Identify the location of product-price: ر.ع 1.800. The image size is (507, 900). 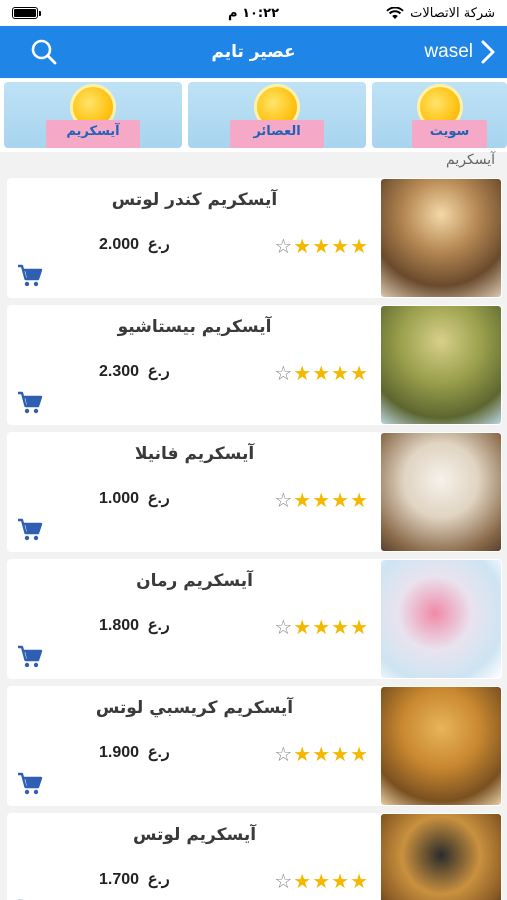
(134, 625).